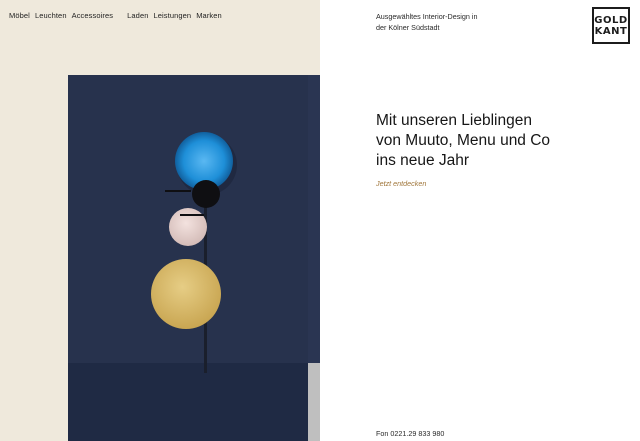 This screenshot has height=441, width=640. I want to click on cta-jetzt-entdecken: Jetzt entdecken, so click(401, 183).